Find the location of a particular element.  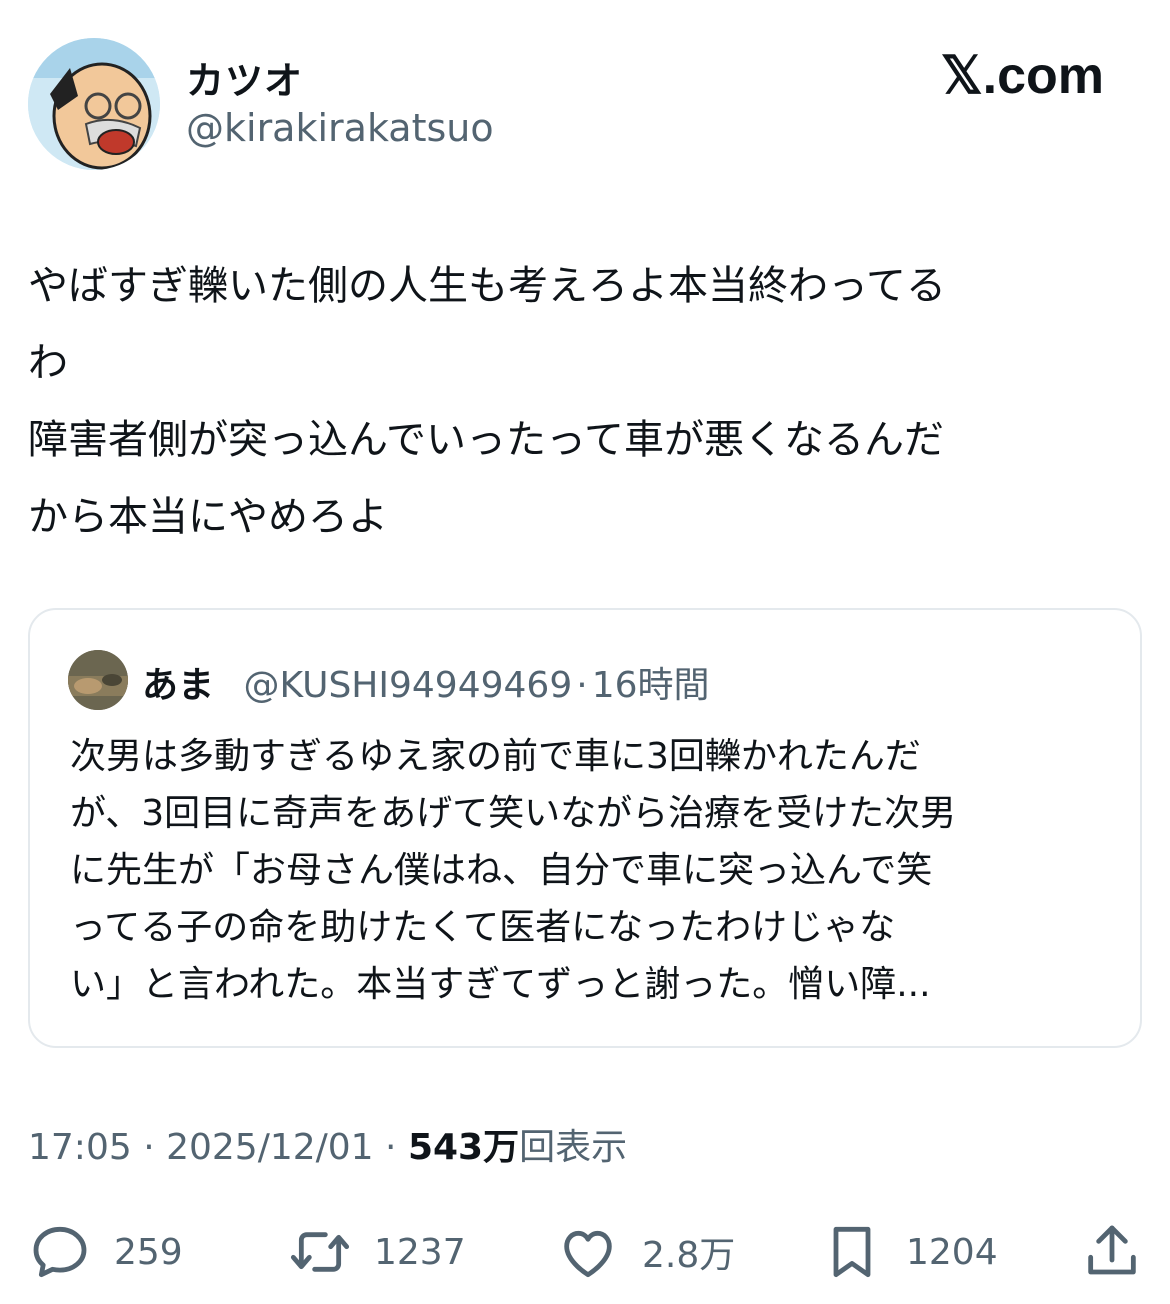

author-handle: @kirakirakatsuo is located at coordinates (340, 128).